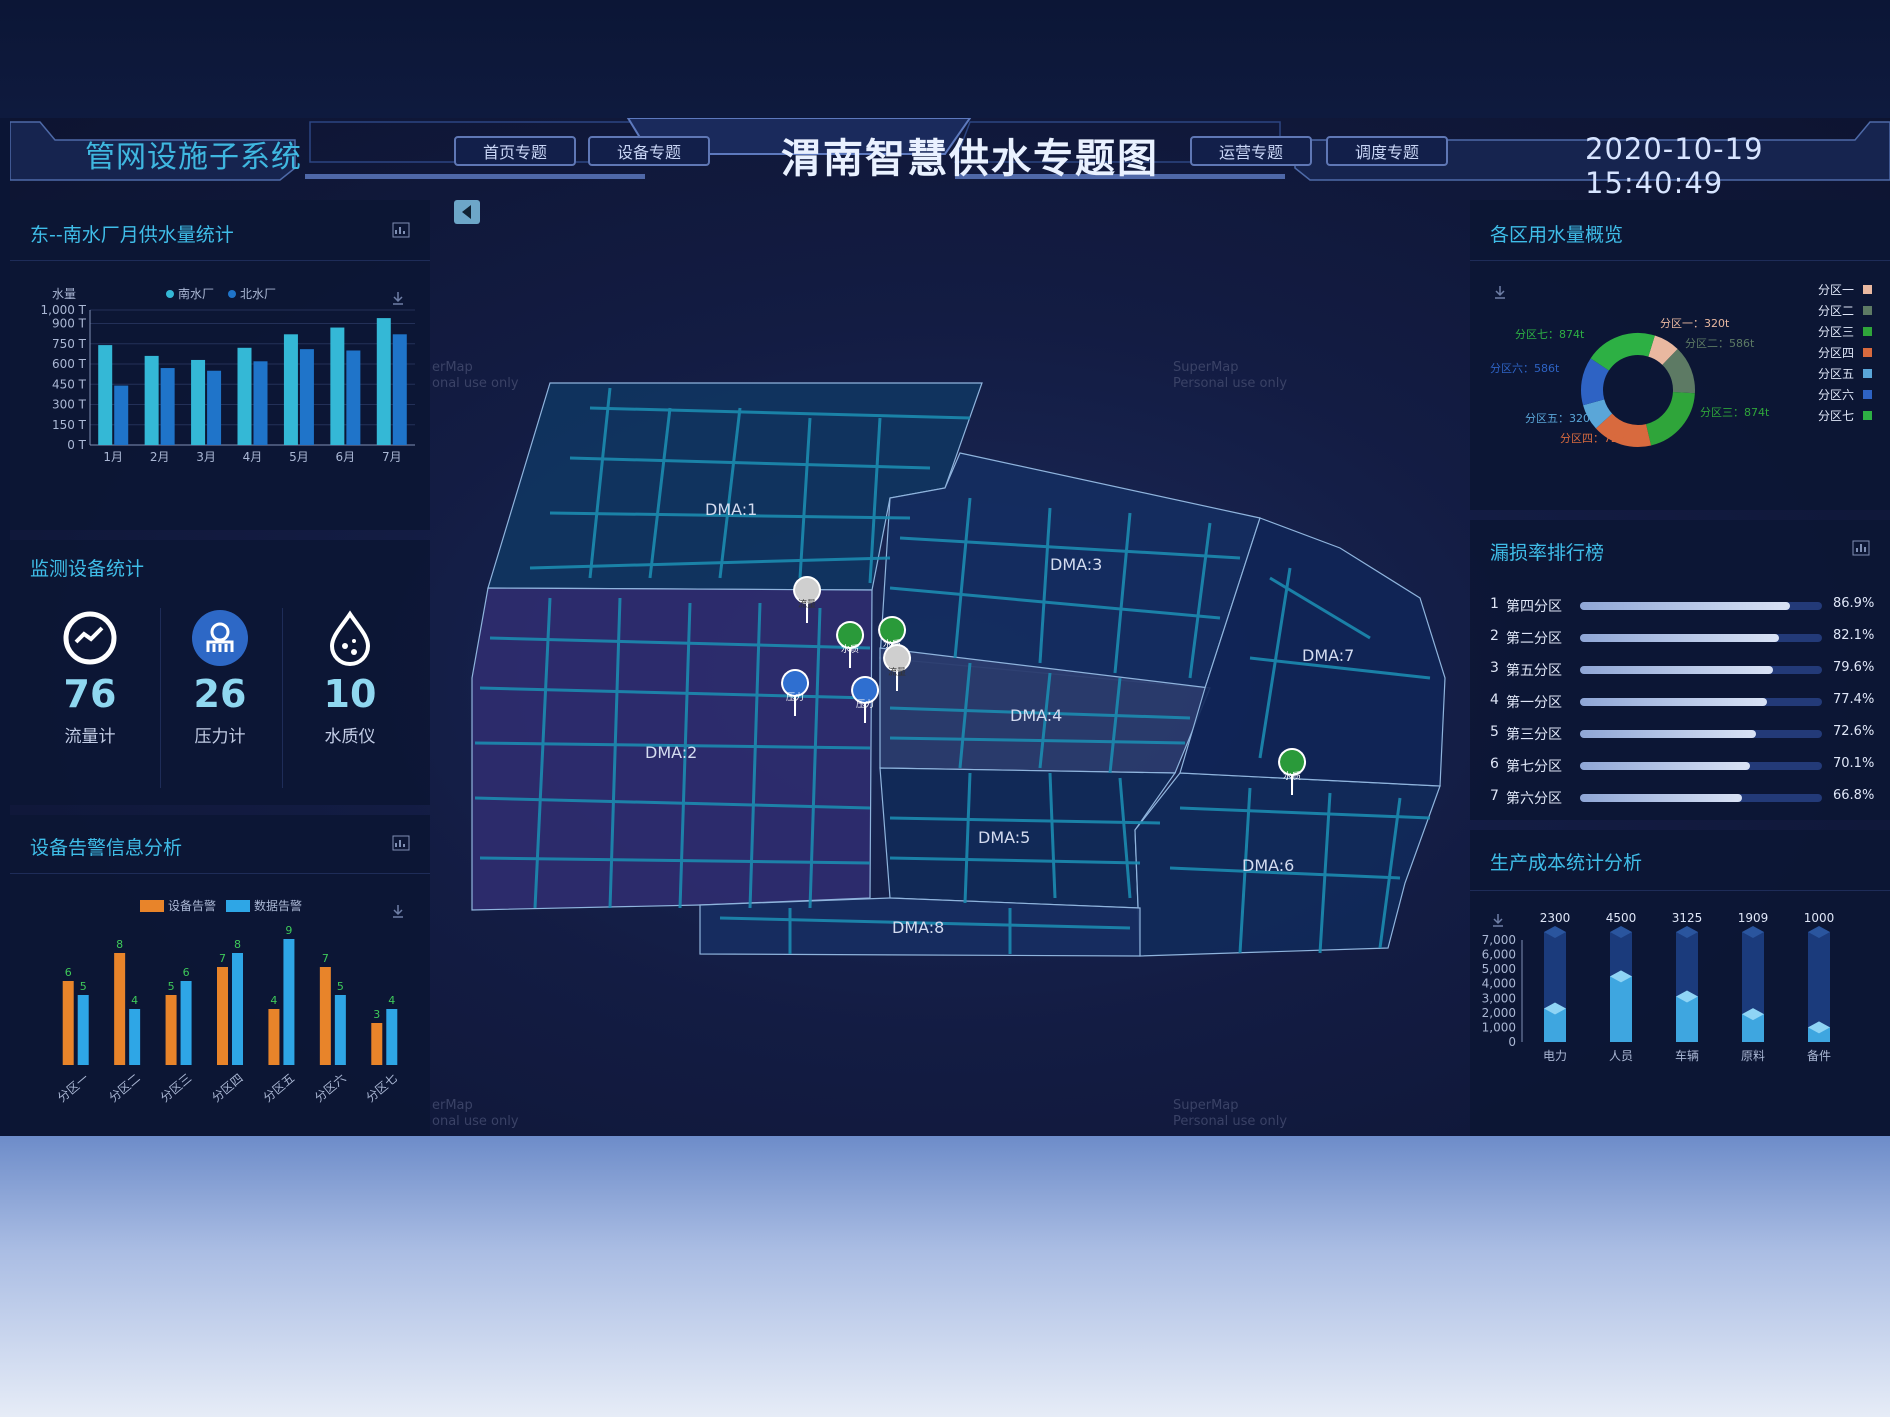  Describe the element at coordinates (1499, 940) in the screenshot. I see `y-tick-label: 7,000` at that location.